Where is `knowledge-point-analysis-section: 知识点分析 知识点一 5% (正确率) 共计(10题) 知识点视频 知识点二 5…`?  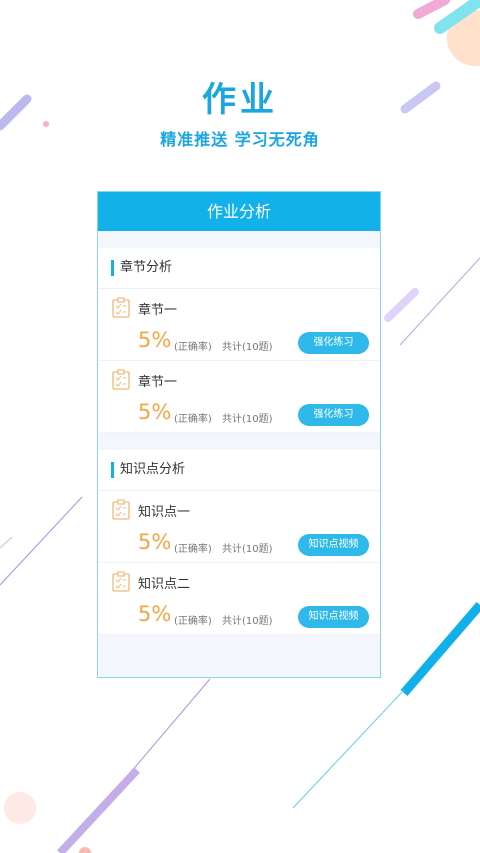 knowledge-point-analysis-section: 知识点分析 知识点一 5% (正确率) 共计(10题) 知识点视频 知识点二 5… is located at coordinates (239, 542).